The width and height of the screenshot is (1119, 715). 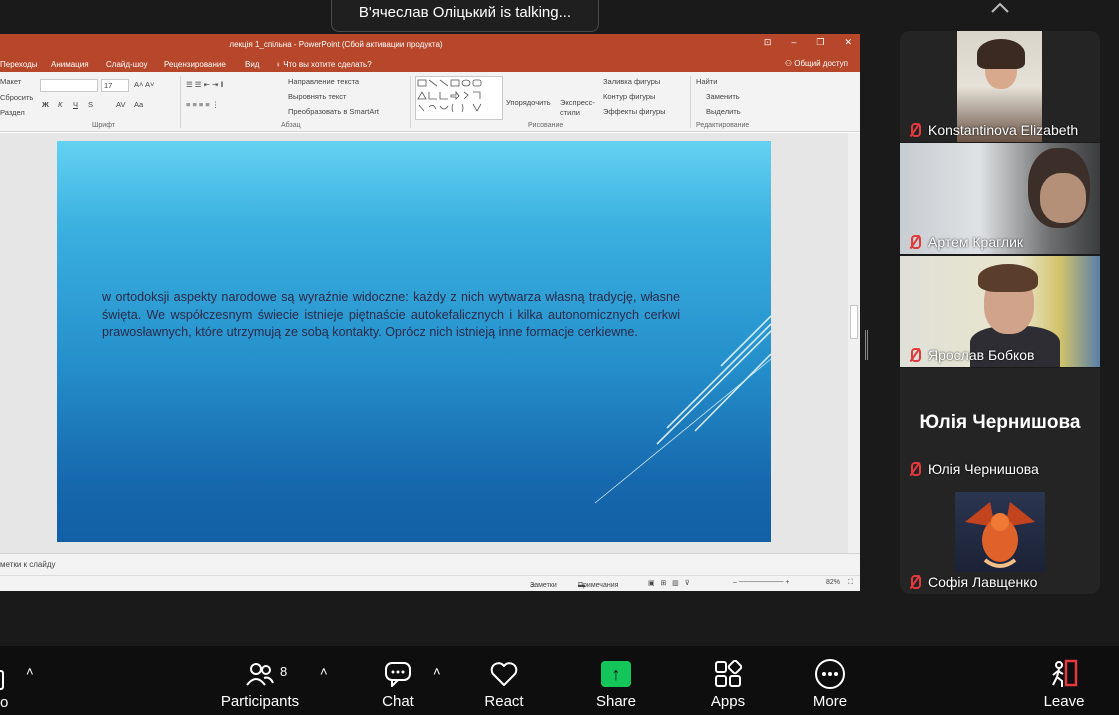 I want to click on participant-tile: Софія Лавщенко, so click(x=1000, y=537).